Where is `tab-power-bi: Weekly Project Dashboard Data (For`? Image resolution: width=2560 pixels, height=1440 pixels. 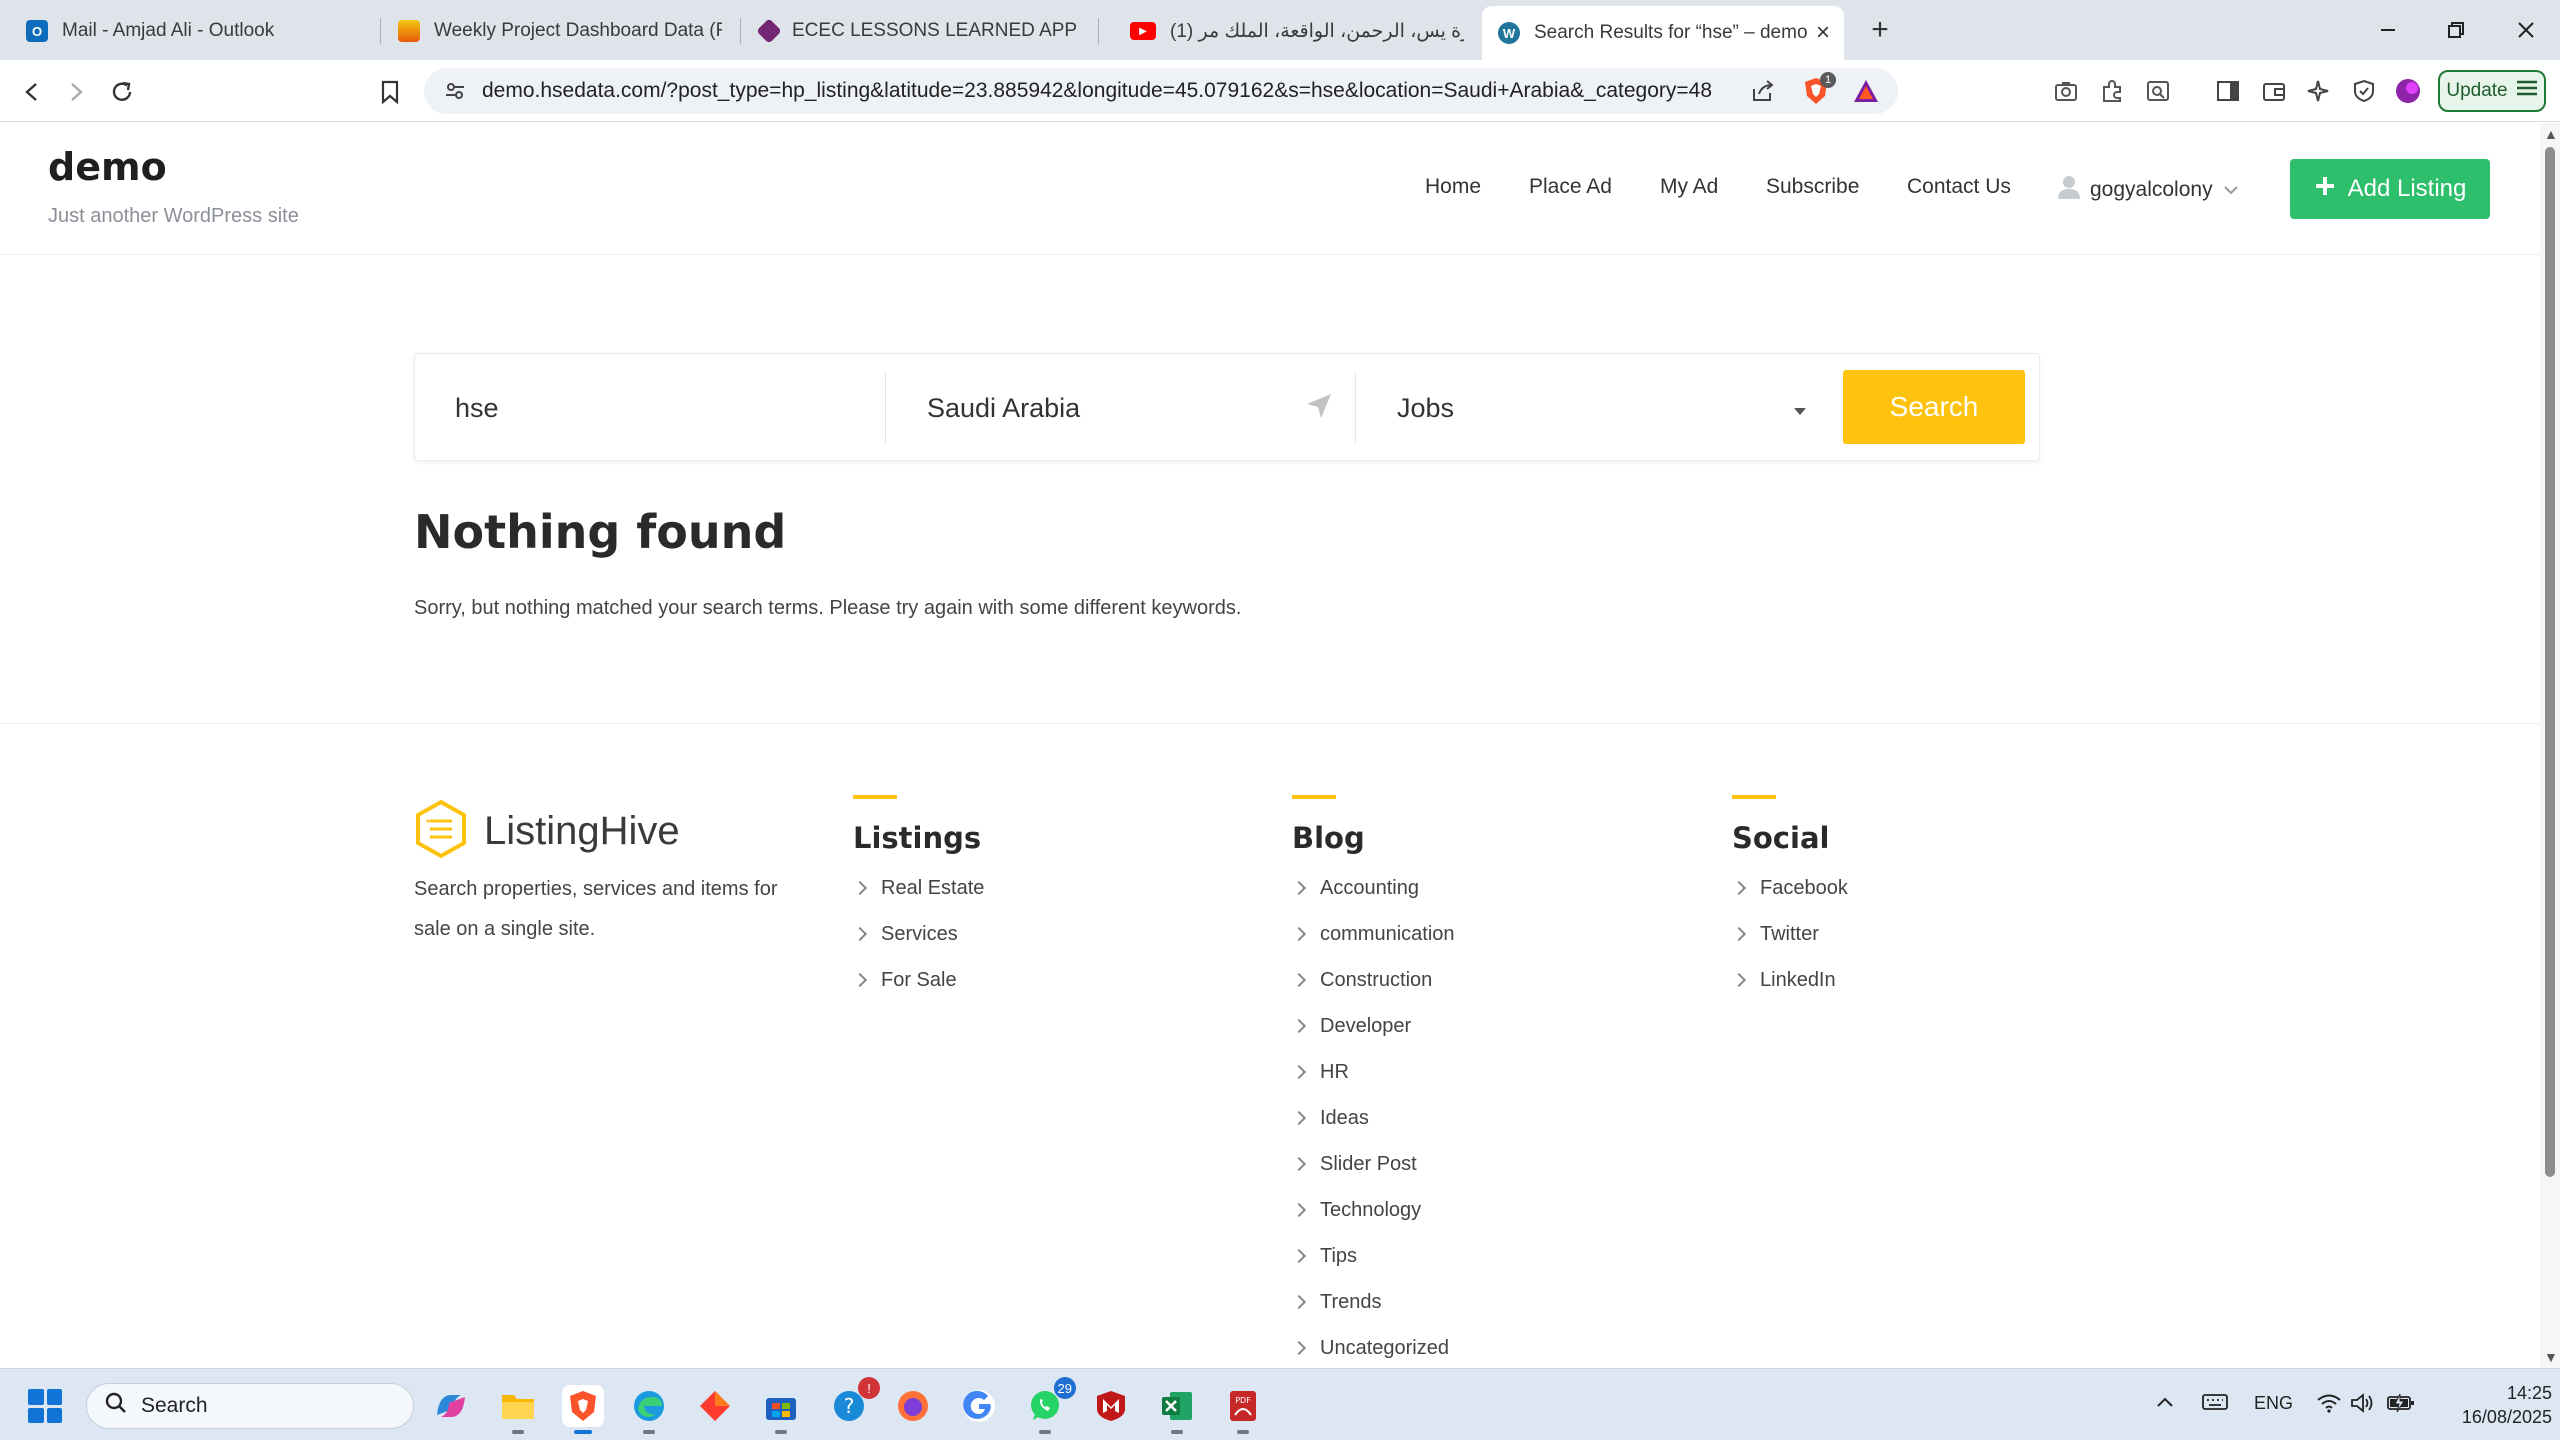
tab-power-bi: Weekly Project Dashboard Data (For is located at coordinates (560, 31).